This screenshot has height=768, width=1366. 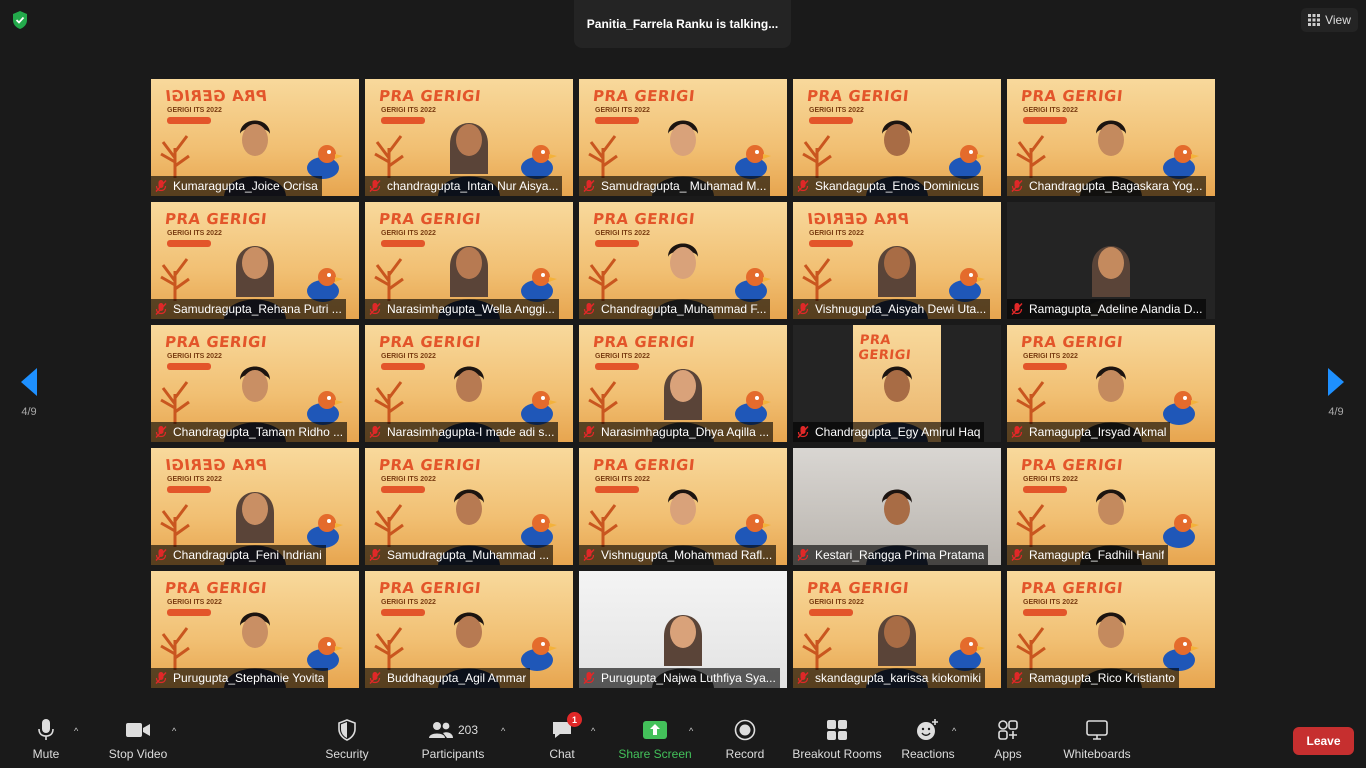 I want to click on participants-options-caret-icon: ^, so click(x=503, y=731).